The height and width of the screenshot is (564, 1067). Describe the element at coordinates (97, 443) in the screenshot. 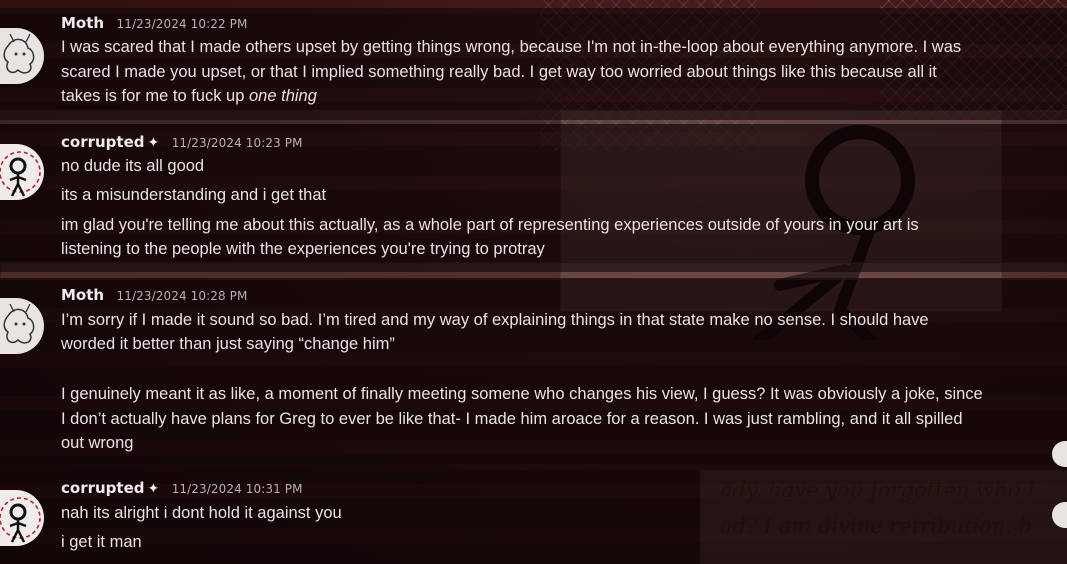

I see `message-text-line: out wrong` at that location.